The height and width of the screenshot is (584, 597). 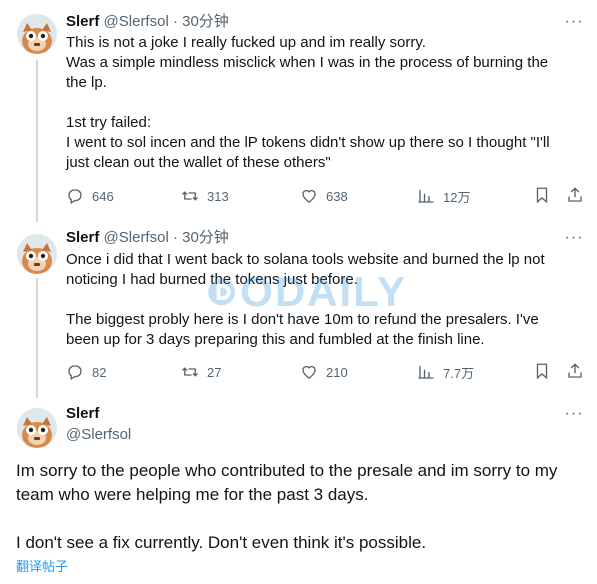 What do you see at coordinates (90, 196) in the screenshot?
I see `reply-button: 646` at bounding box center [90, 196].